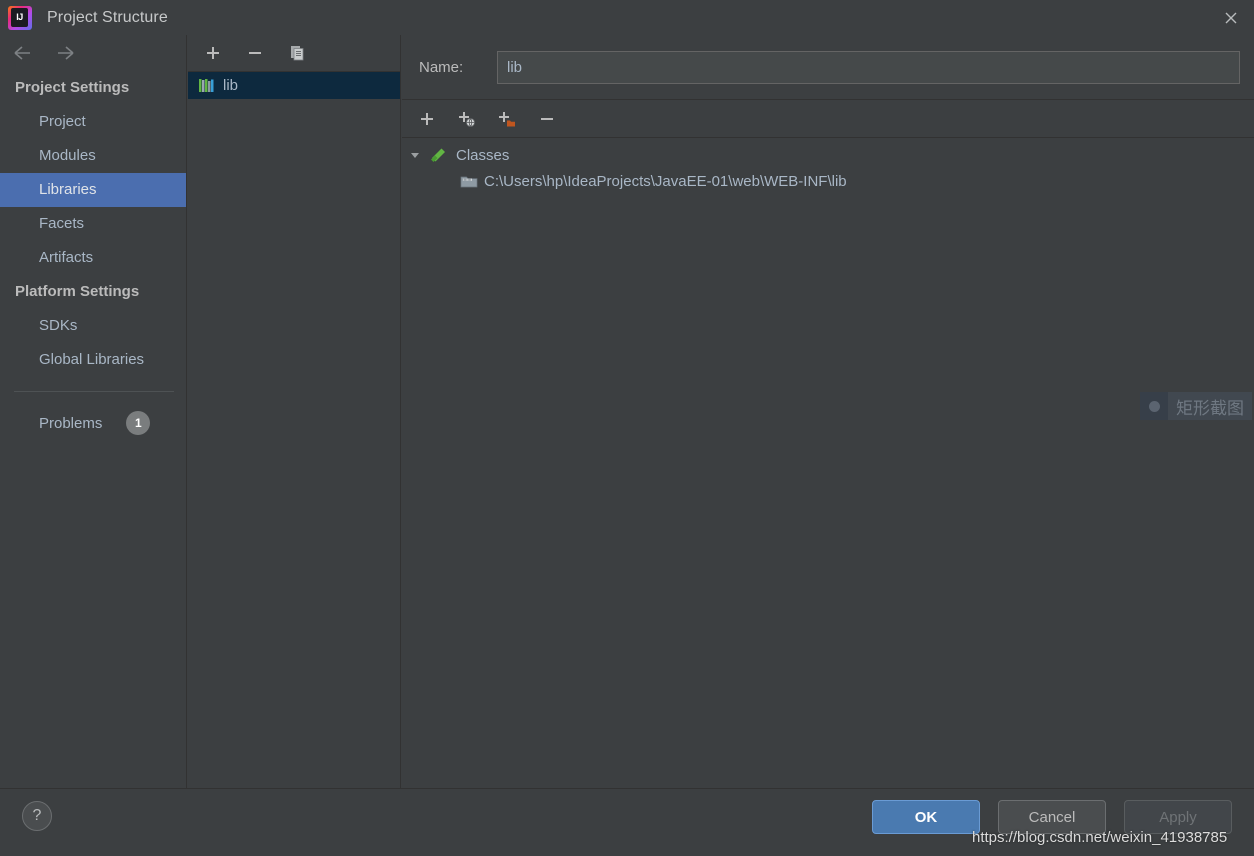  I want to click on logo-text: IJ, so click(19, 17).